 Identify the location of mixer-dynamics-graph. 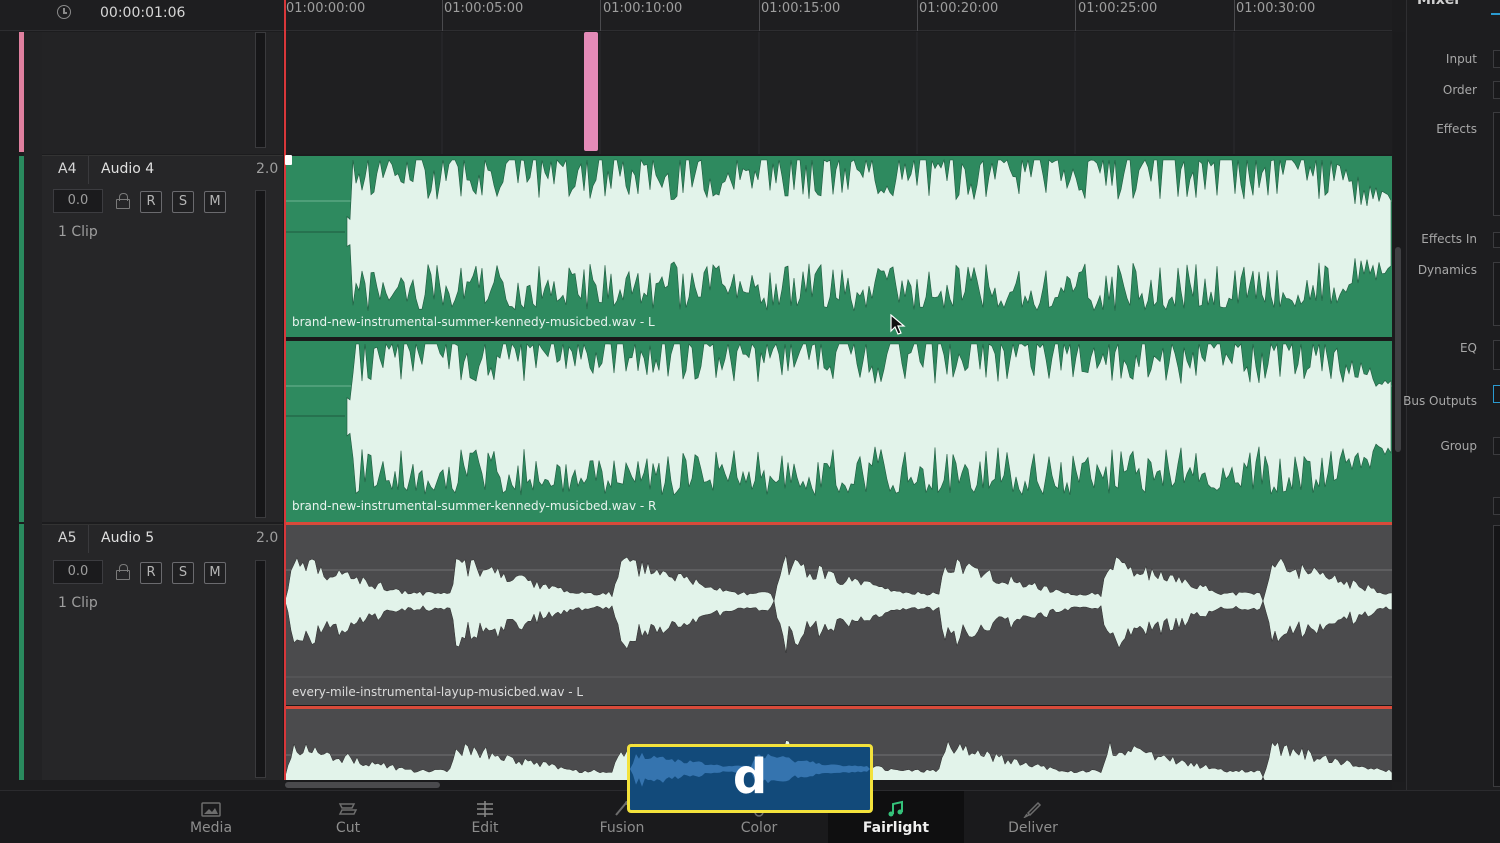
(1496, 294).